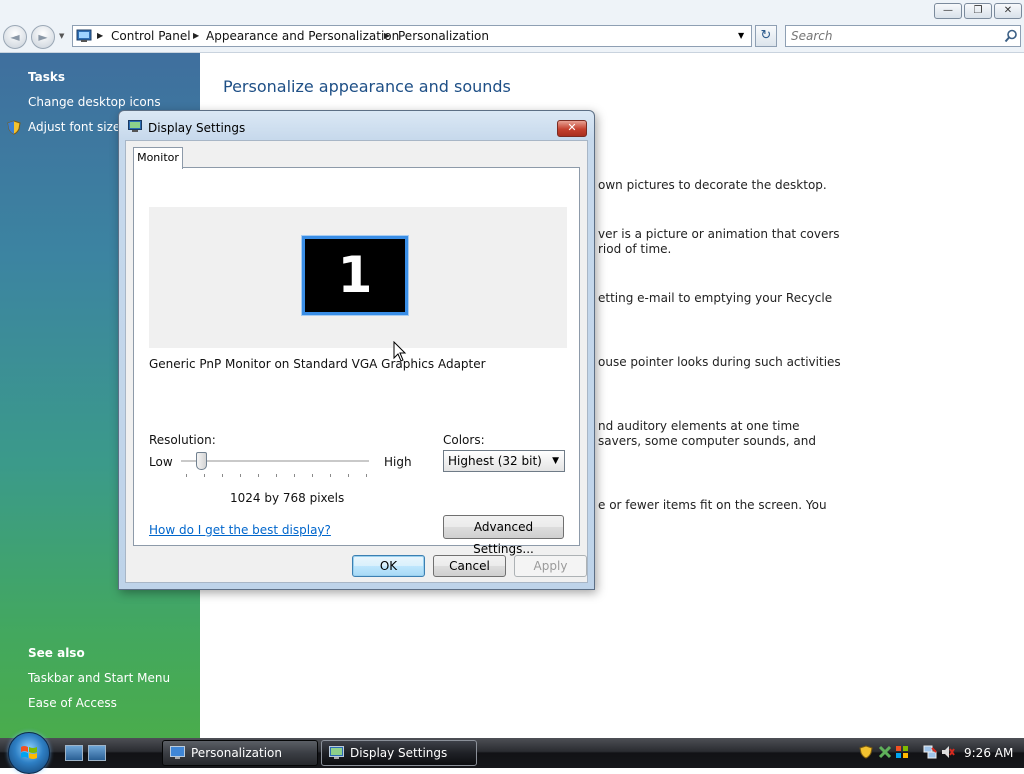 Image resolution: width=1024 pixels, height=774 pixels. I want to click on chevron-down-icon: ▼, so click(555, 461).